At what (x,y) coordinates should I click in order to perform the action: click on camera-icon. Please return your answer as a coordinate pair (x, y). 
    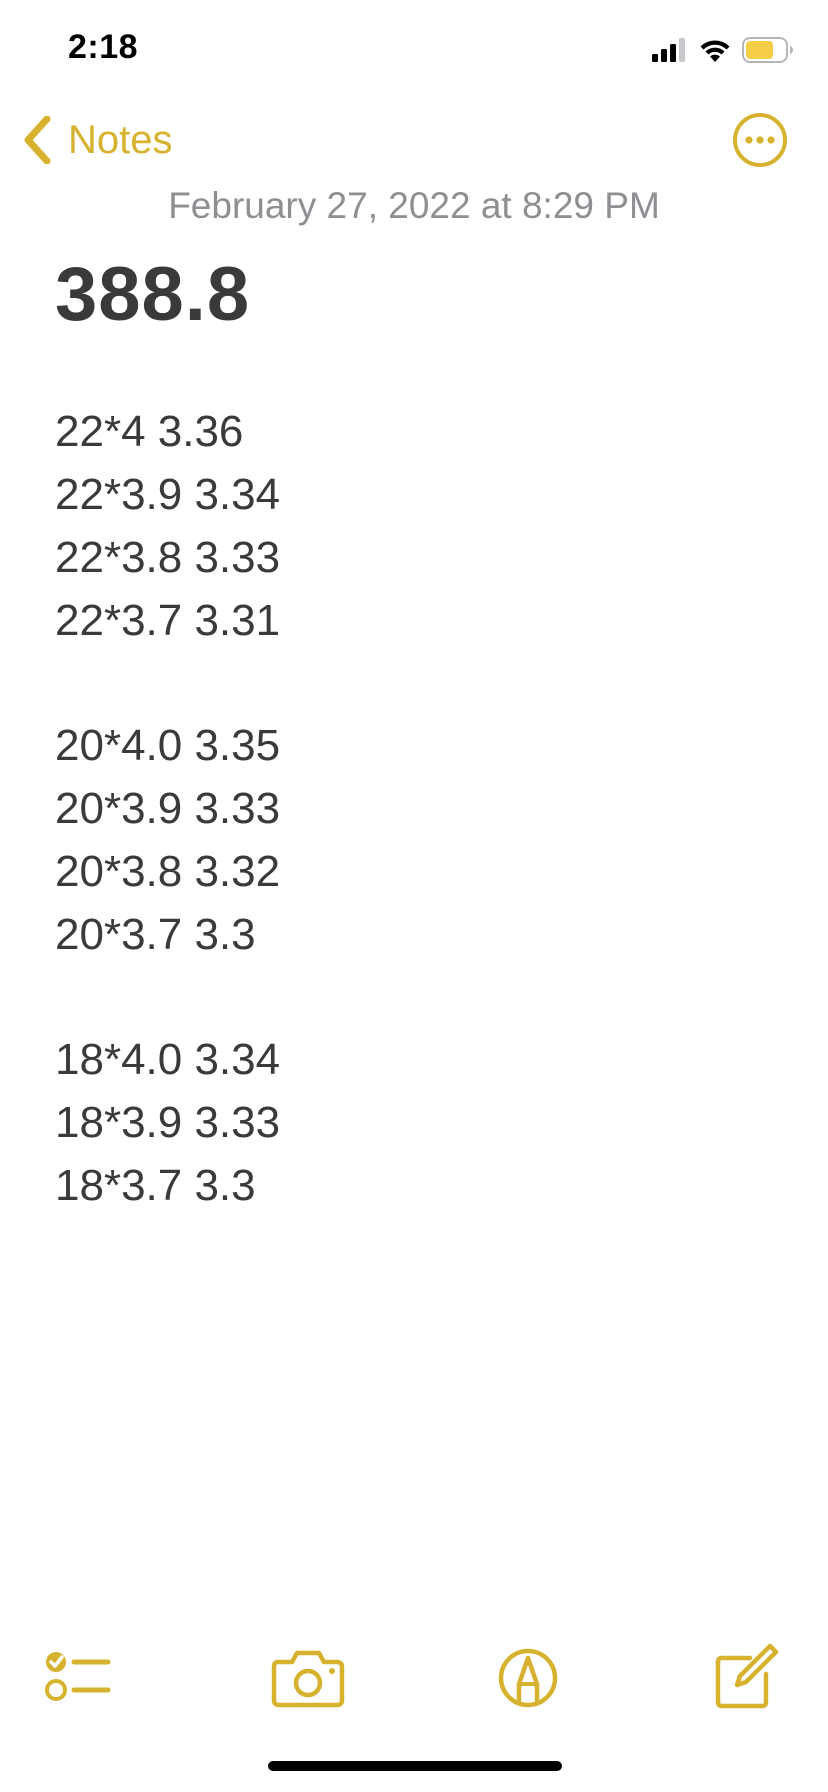
    Looking at the image, I should click on (308, 1676).